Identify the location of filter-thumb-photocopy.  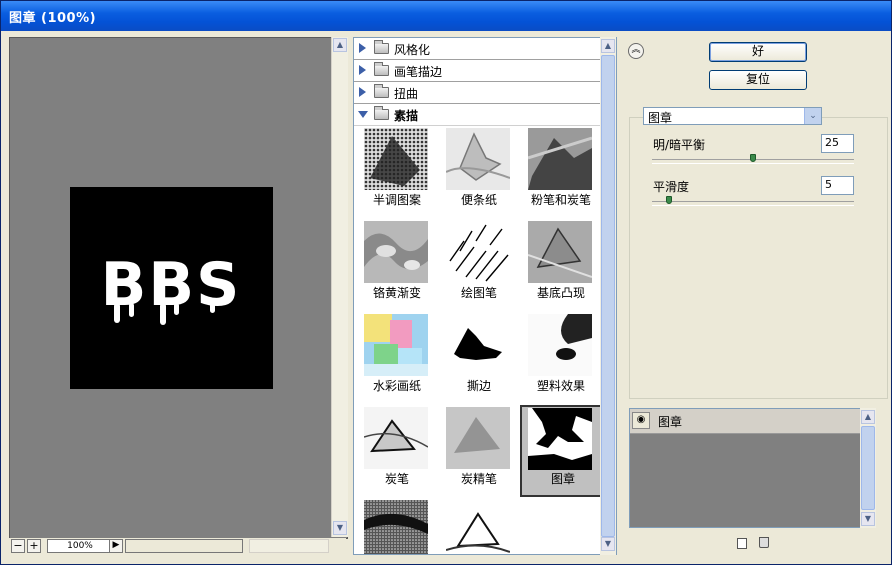
(481, 526).